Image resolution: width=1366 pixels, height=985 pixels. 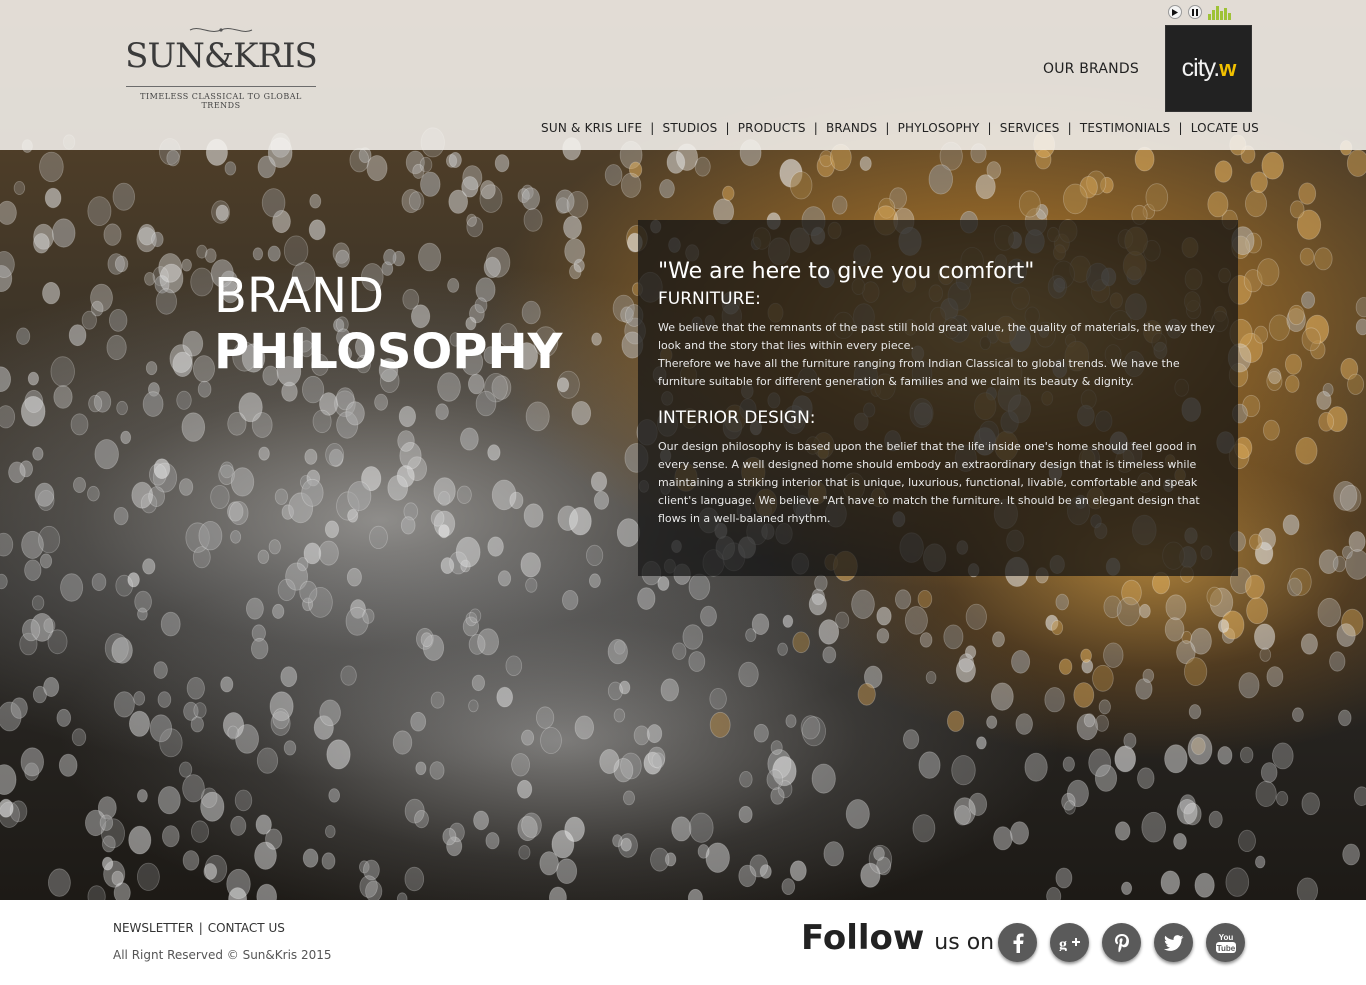 What do you see at coordinates (1208, 68) in the screenshot?
I see `city-w-brand-logo: city.w` at bounding box center [1208, 68].